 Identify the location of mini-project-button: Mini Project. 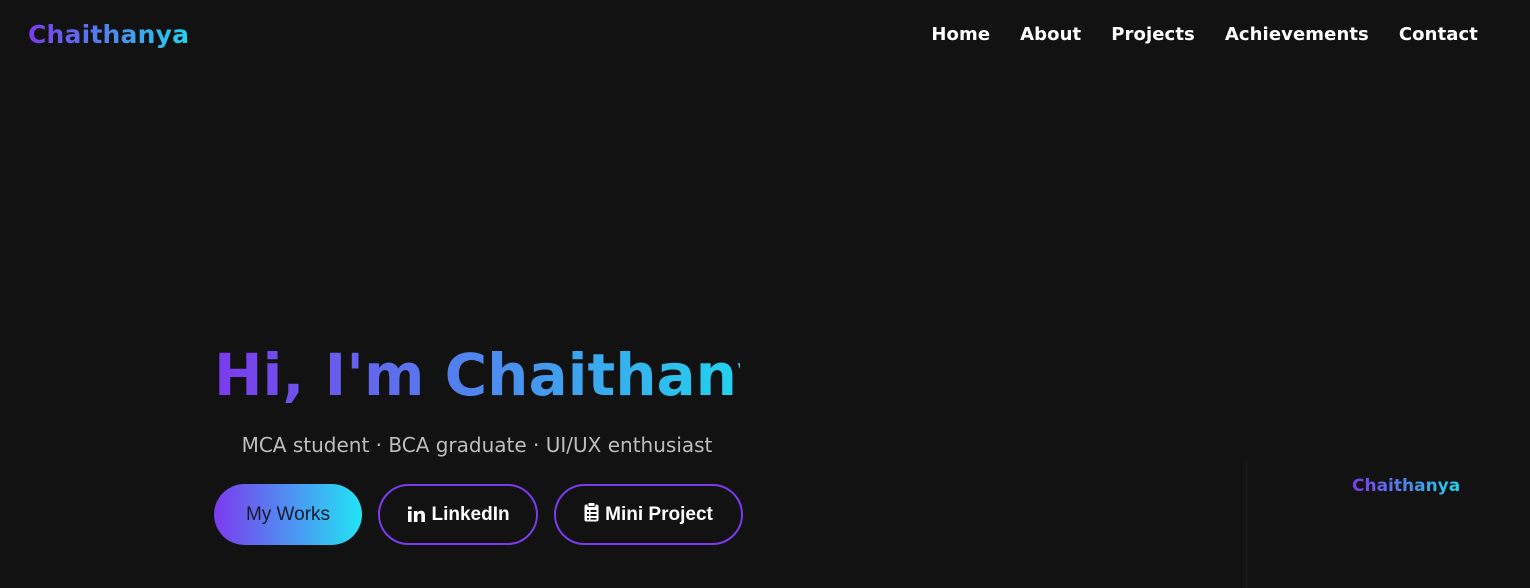
(648, 514).